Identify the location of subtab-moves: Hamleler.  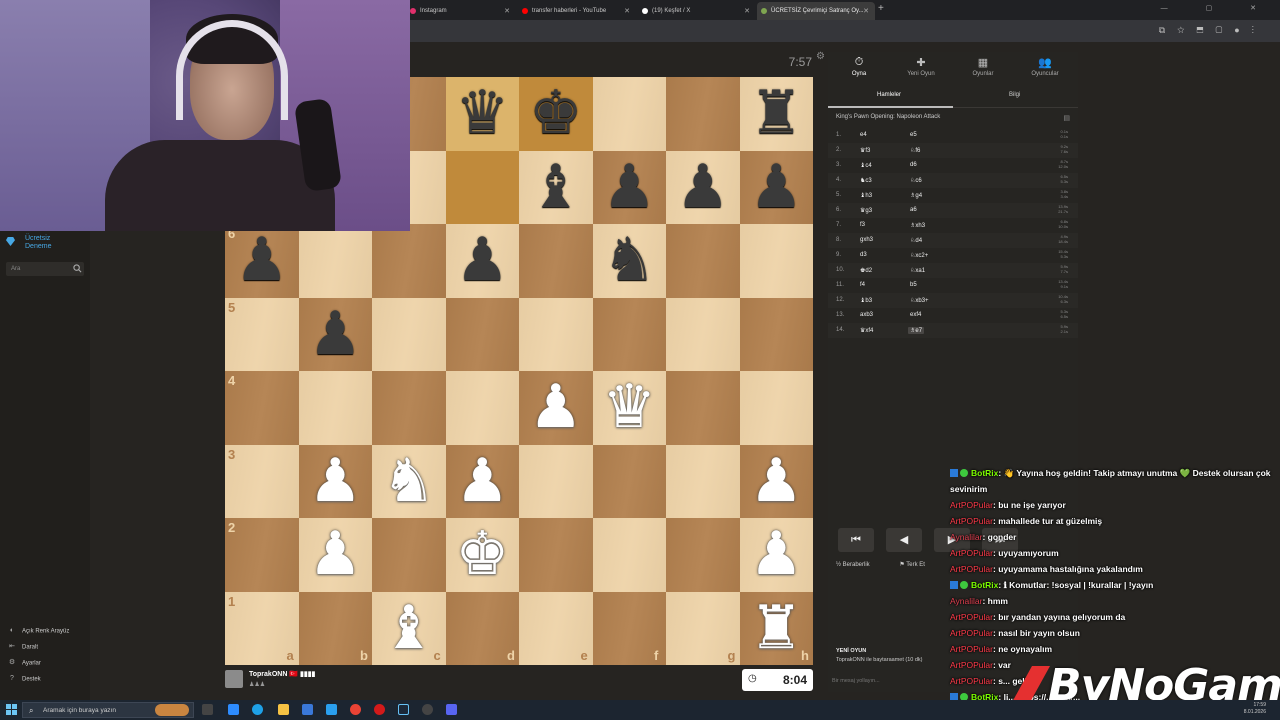
(889, 95).